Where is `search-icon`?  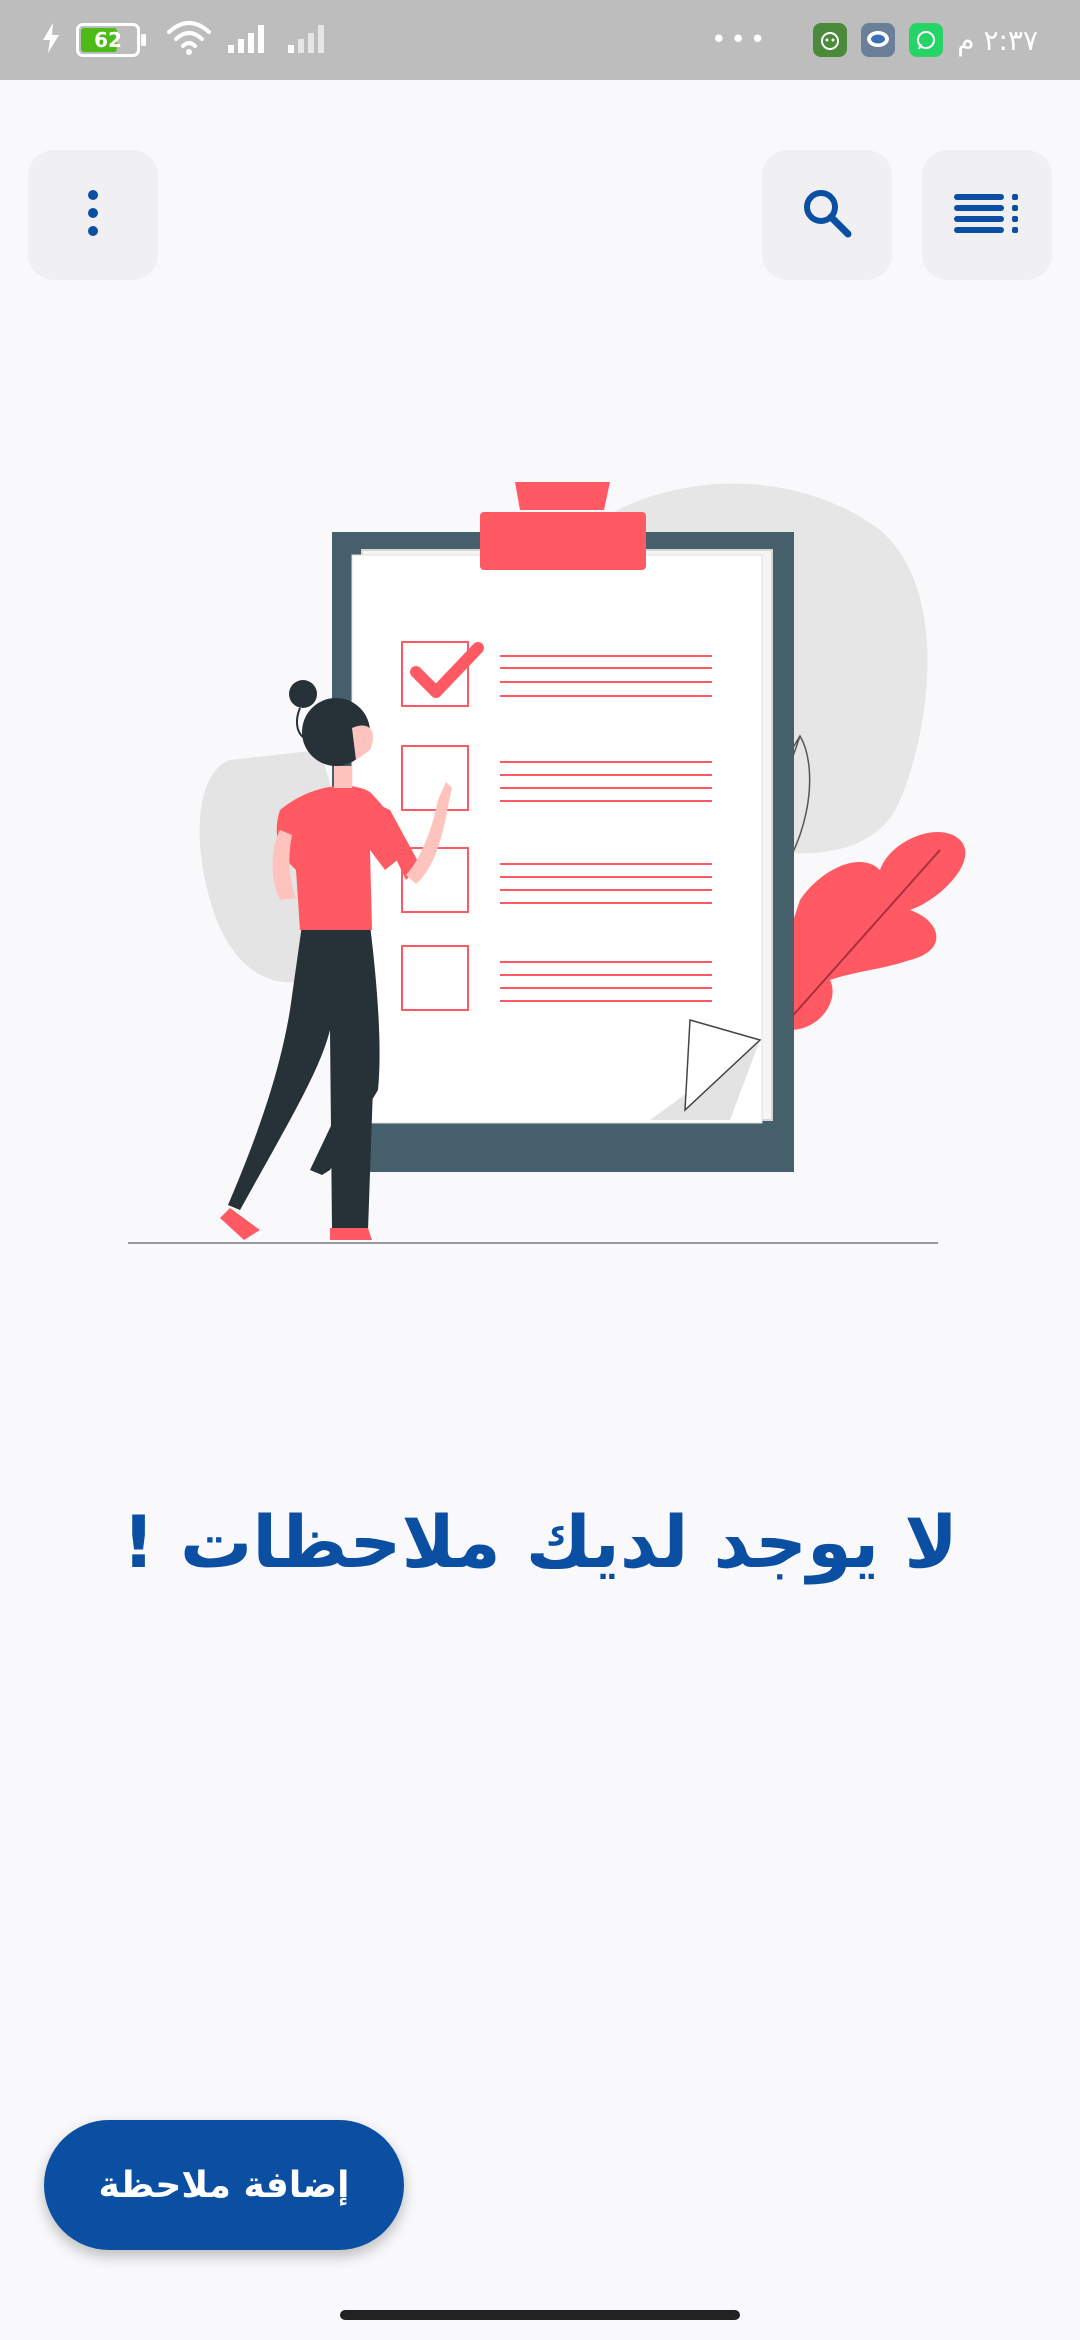
search-icon is located at coordinates (827, 215).